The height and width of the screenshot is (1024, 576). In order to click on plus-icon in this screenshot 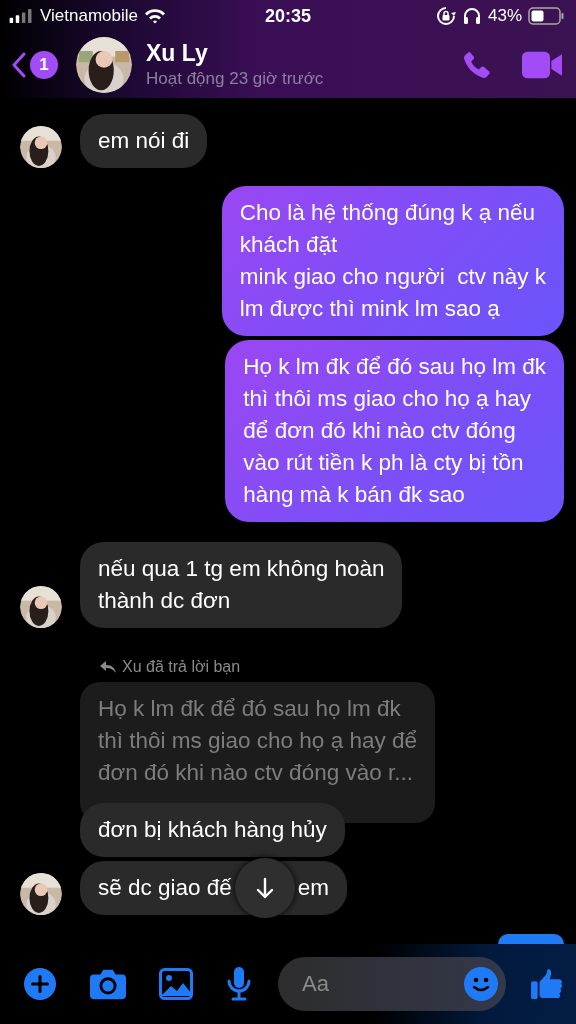, I will do `click(40, 984)`.